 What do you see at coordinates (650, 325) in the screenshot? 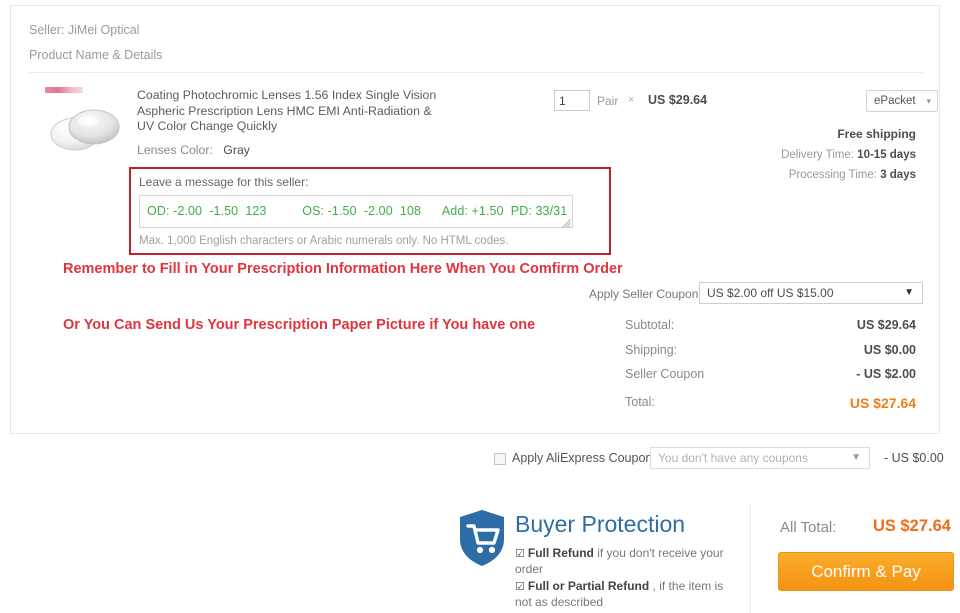
I see `subtotal-label: Subtotal:` at bounding box center [650, 325].